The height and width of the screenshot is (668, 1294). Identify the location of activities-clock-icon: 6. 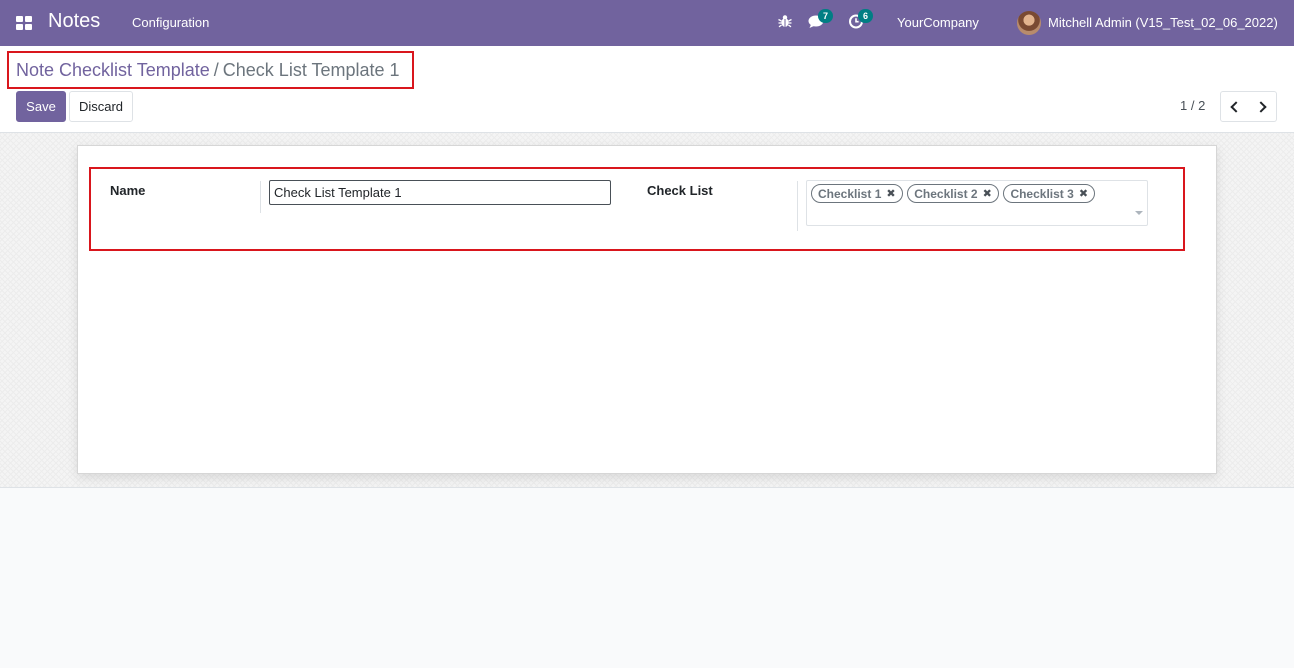
(860, 21).